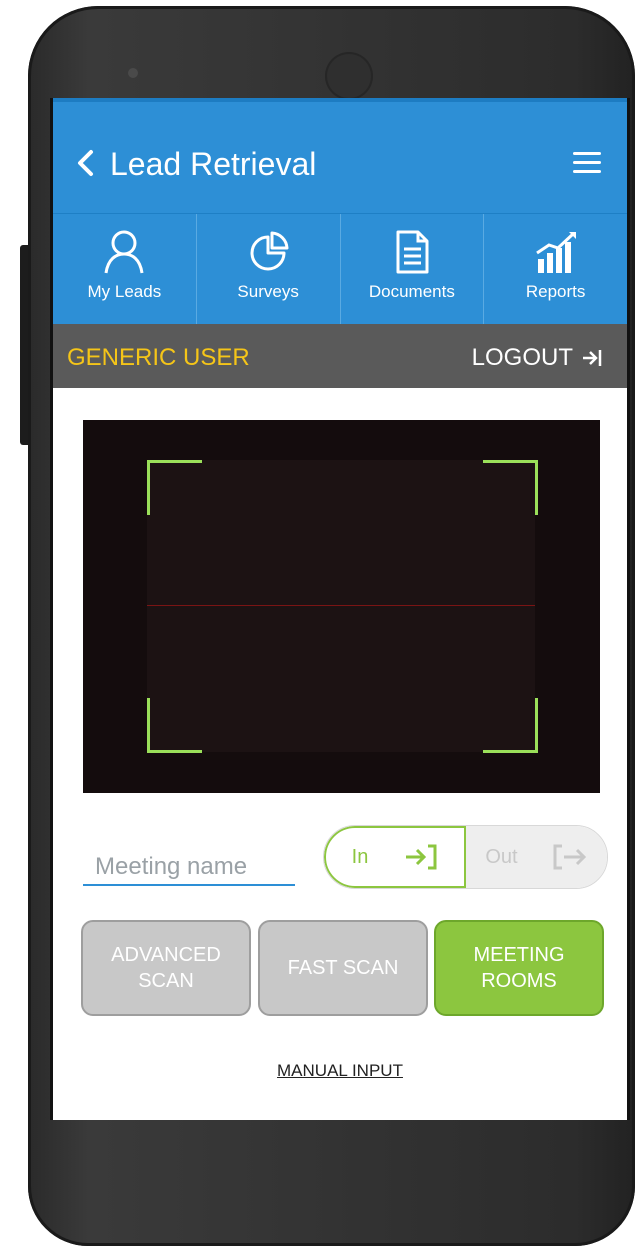 The width and height of the screenshot is (635, 1249). I want to click on logout-button: LOGOUT, so click(537, 358).